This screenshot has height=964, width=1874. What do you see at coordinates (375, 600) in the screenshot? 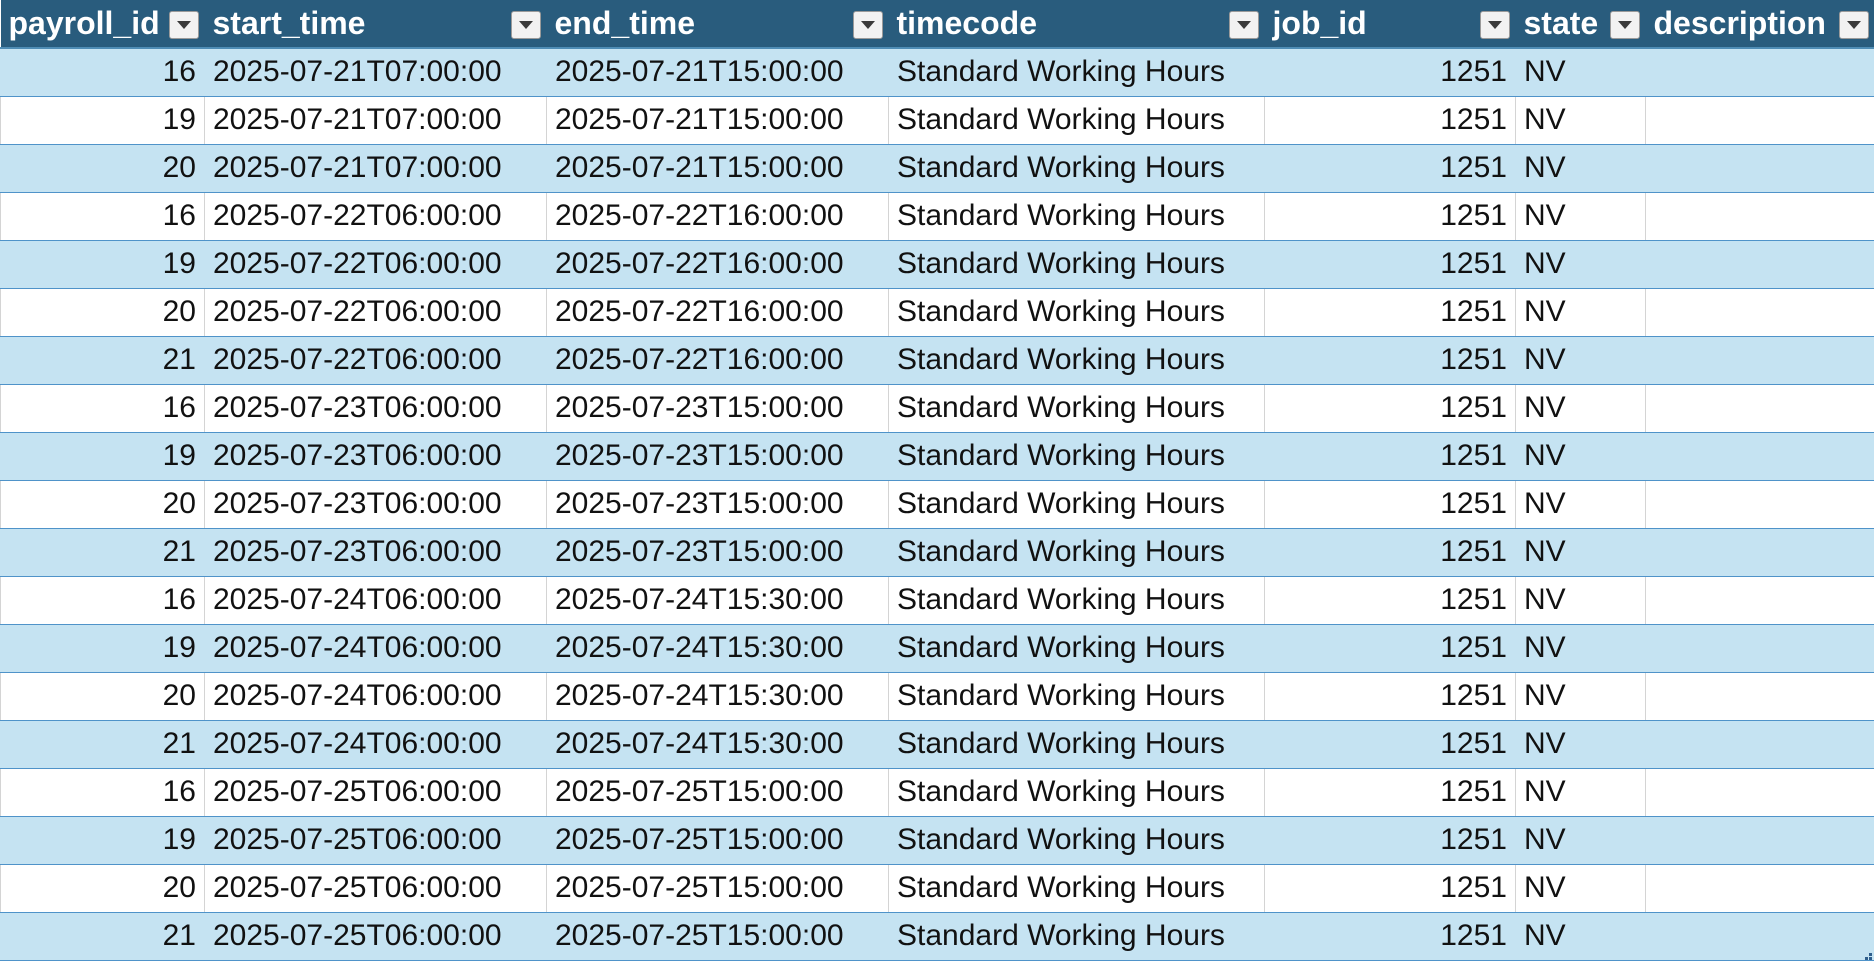
I see `cell-start-time: 2025-07-24T06:00:00` at bounding box center [375, 600].